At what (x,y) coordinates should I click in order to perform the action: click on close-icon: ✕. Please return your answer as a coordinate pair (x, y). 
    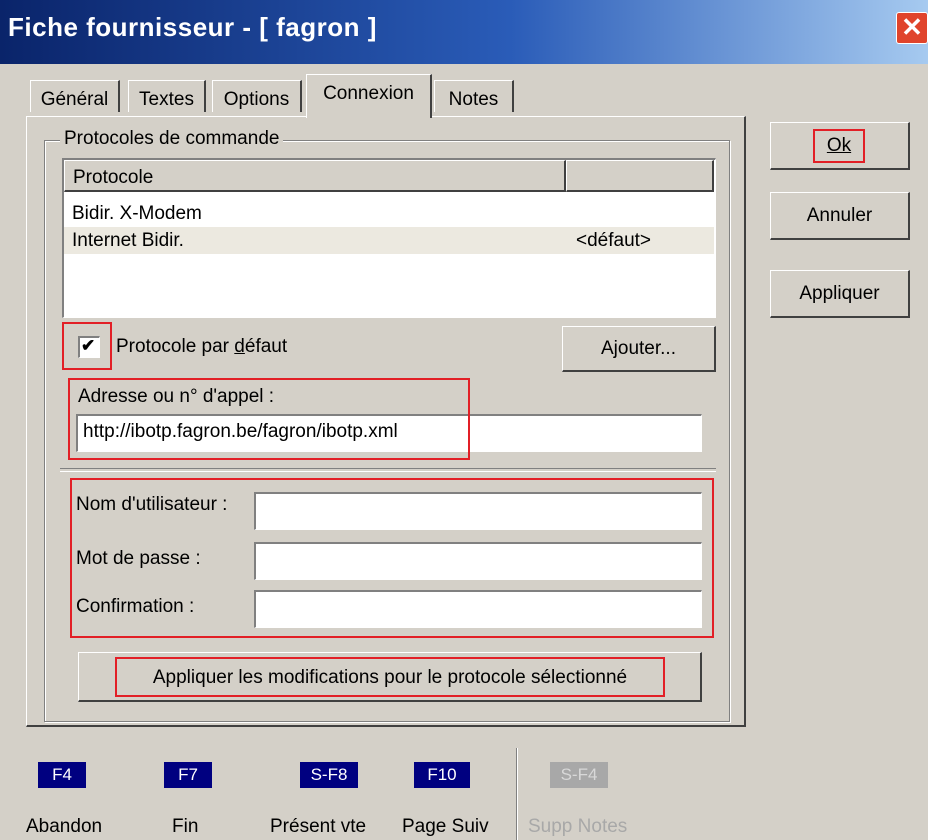
    Looking at the image, I should click on (912, 27).